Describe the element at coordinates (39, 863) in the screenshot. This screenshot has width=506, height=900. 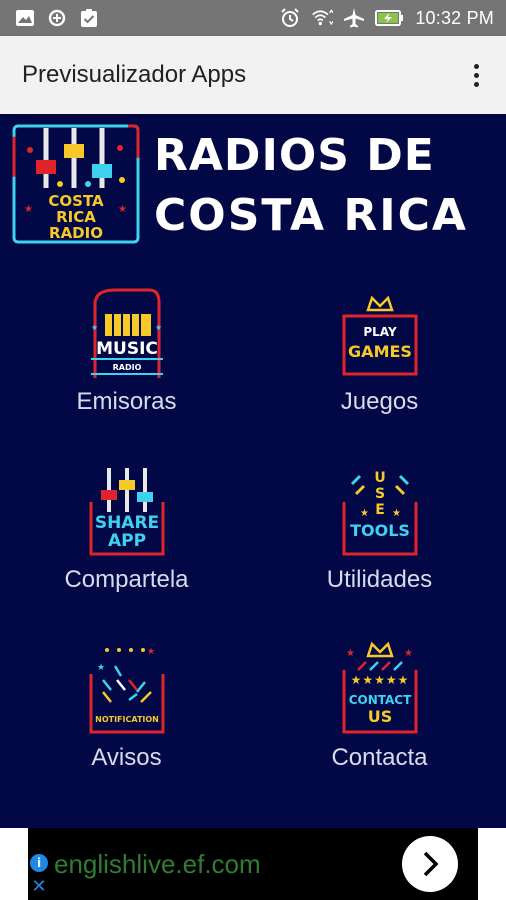
I see `info-icon: i` at that location.